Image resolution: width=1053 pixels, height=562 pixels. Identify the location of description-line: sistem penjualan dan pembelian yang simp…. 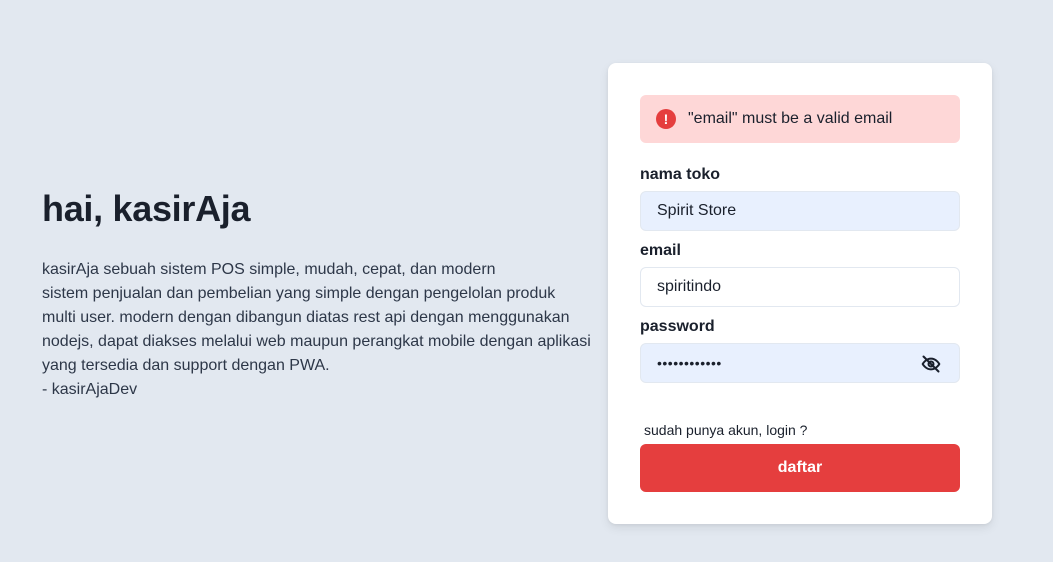
(299, 293).